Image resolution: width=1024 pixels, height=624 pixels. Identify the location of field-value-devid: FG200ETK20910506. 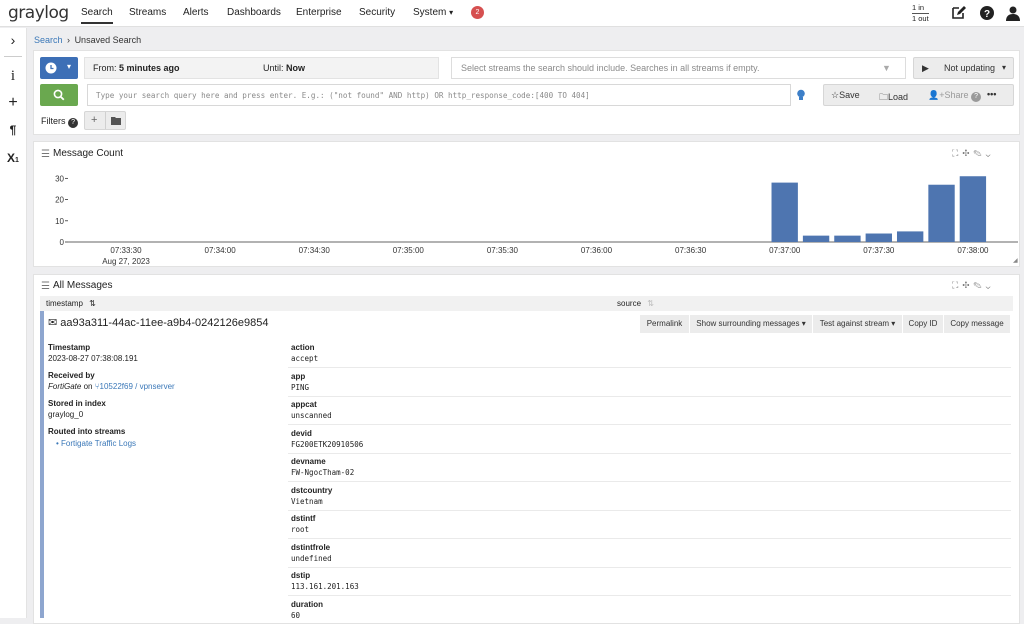
(327, 444).